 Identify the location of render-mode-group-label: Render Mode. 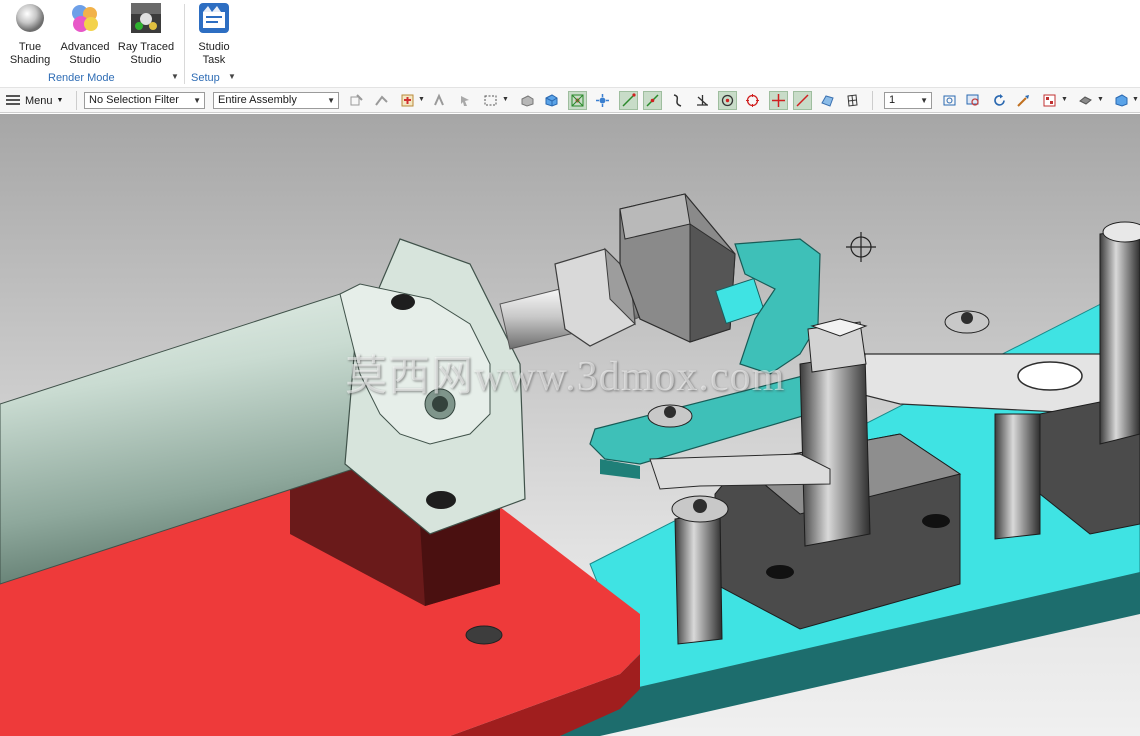
(81, 78).